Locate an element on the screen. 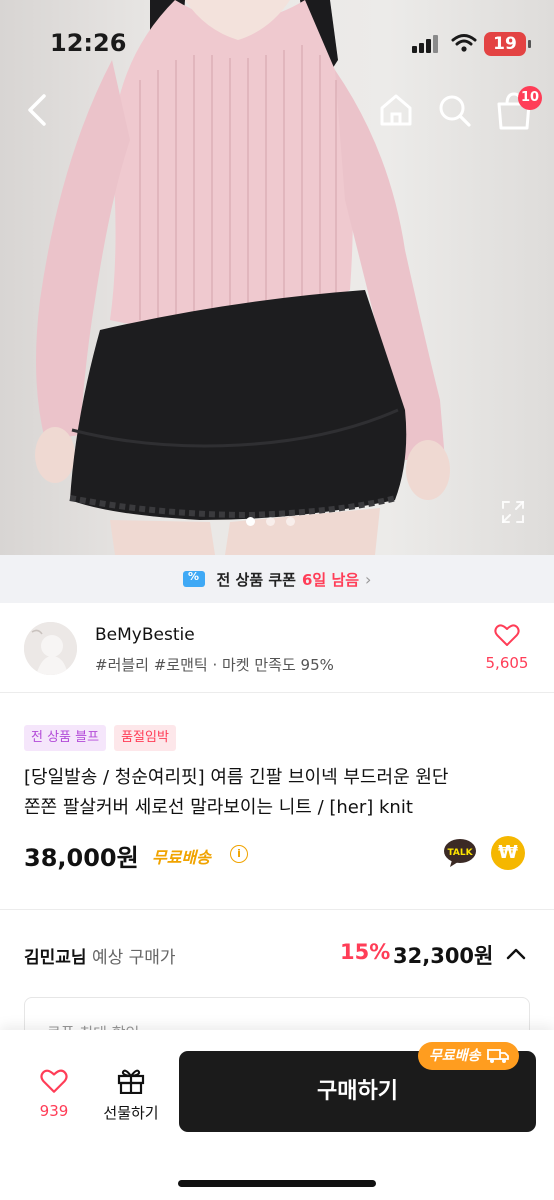  expected-discount-rate: 15% is located at coordinates (365, 952).